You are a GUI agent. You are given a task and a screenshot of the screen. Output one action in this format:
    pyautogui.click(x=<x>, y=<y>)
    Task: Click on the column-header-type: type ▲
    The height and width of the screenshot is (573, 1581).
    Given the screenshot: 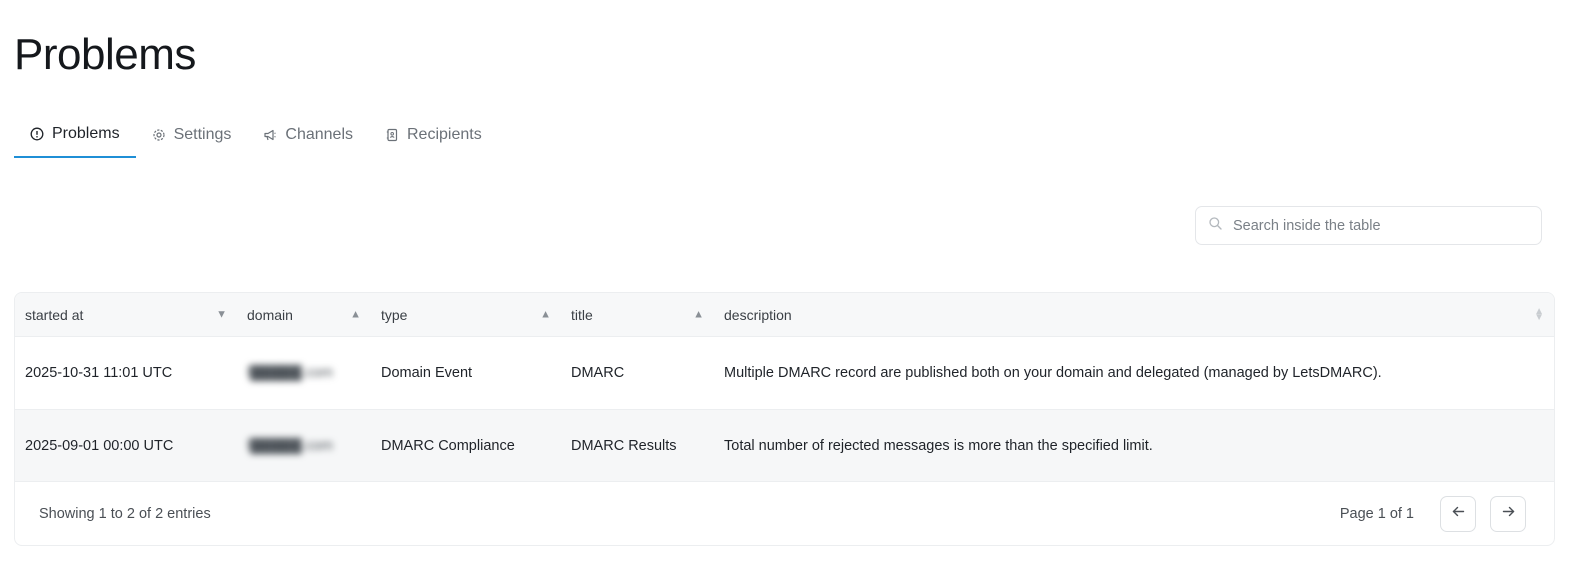 What is the action you would take?
    pyautogui.click(x=466, y=314)
    